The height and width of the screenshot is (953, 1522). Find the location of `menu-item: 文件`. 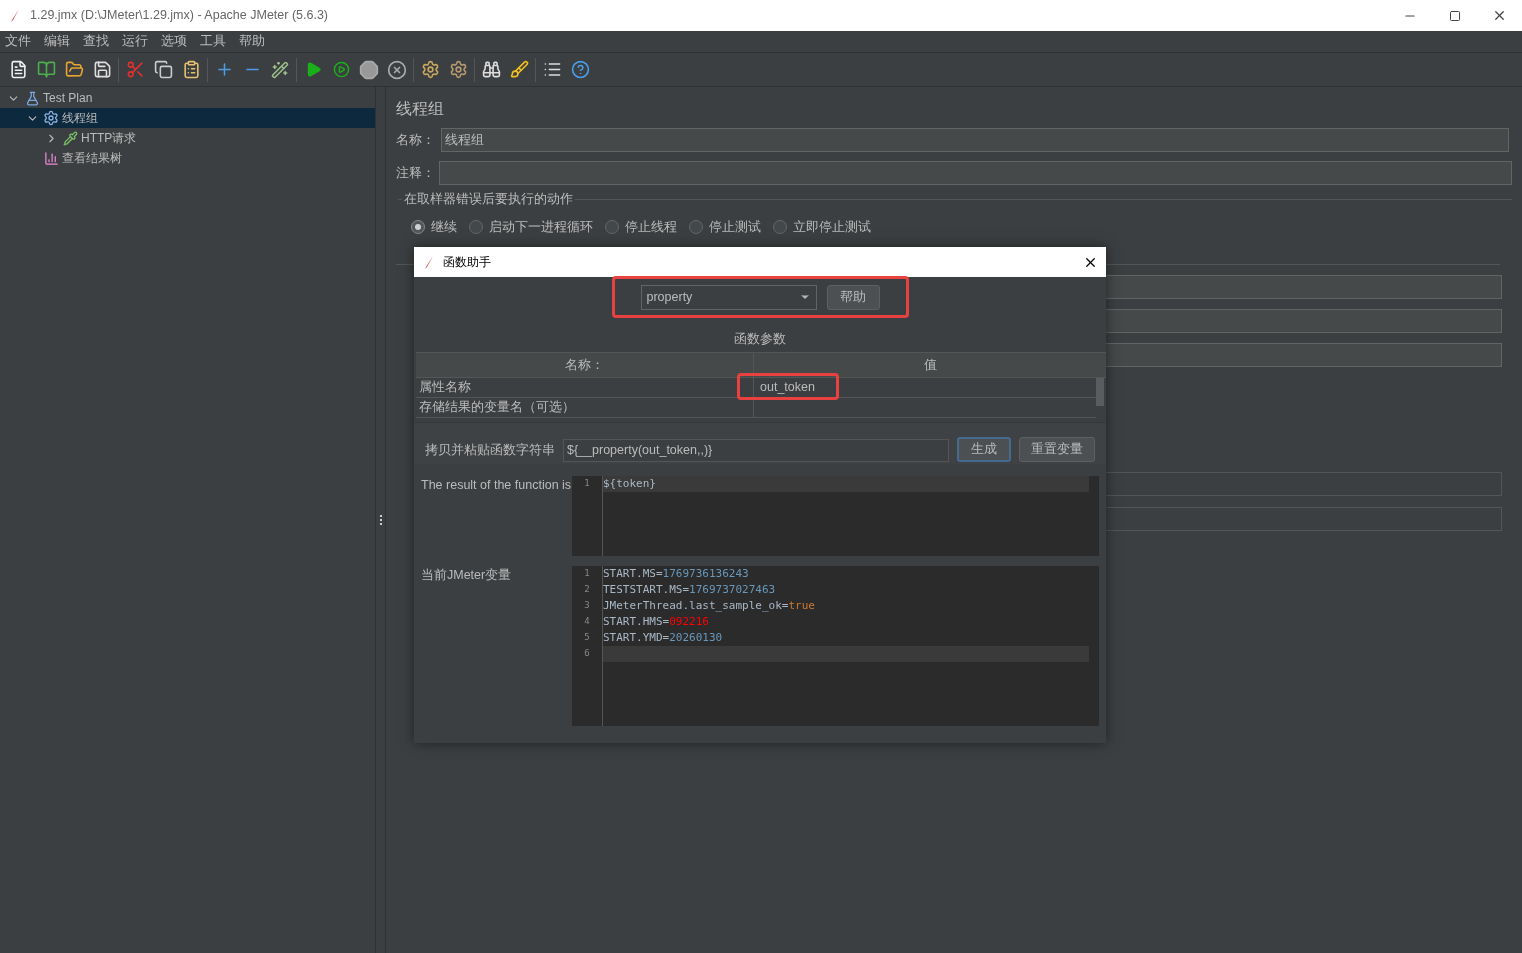

menu-item: 文件 is located at coordinates (18, 41).